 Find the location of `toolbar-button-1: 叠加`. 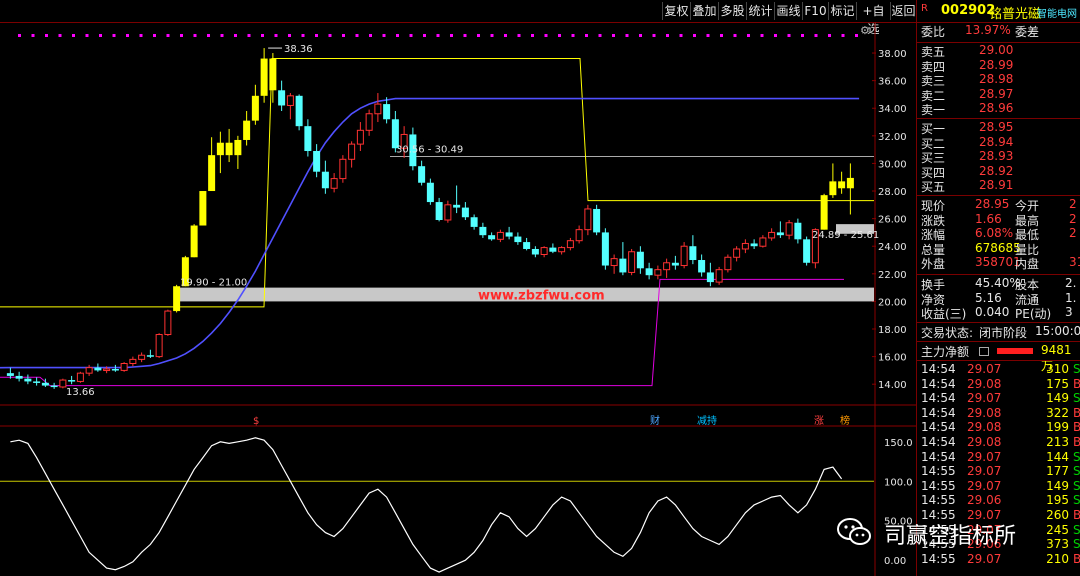

toolbar-button-1: 叠加 is located at coordinates (704, 11).